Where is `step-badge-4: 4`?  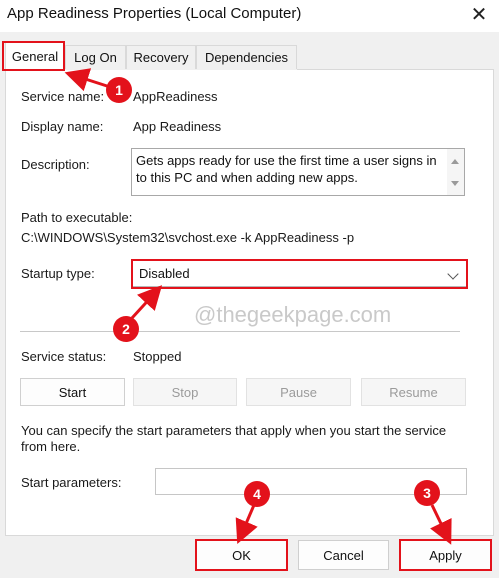 step-badge-4: 4 is located at coordinates (257, 494).